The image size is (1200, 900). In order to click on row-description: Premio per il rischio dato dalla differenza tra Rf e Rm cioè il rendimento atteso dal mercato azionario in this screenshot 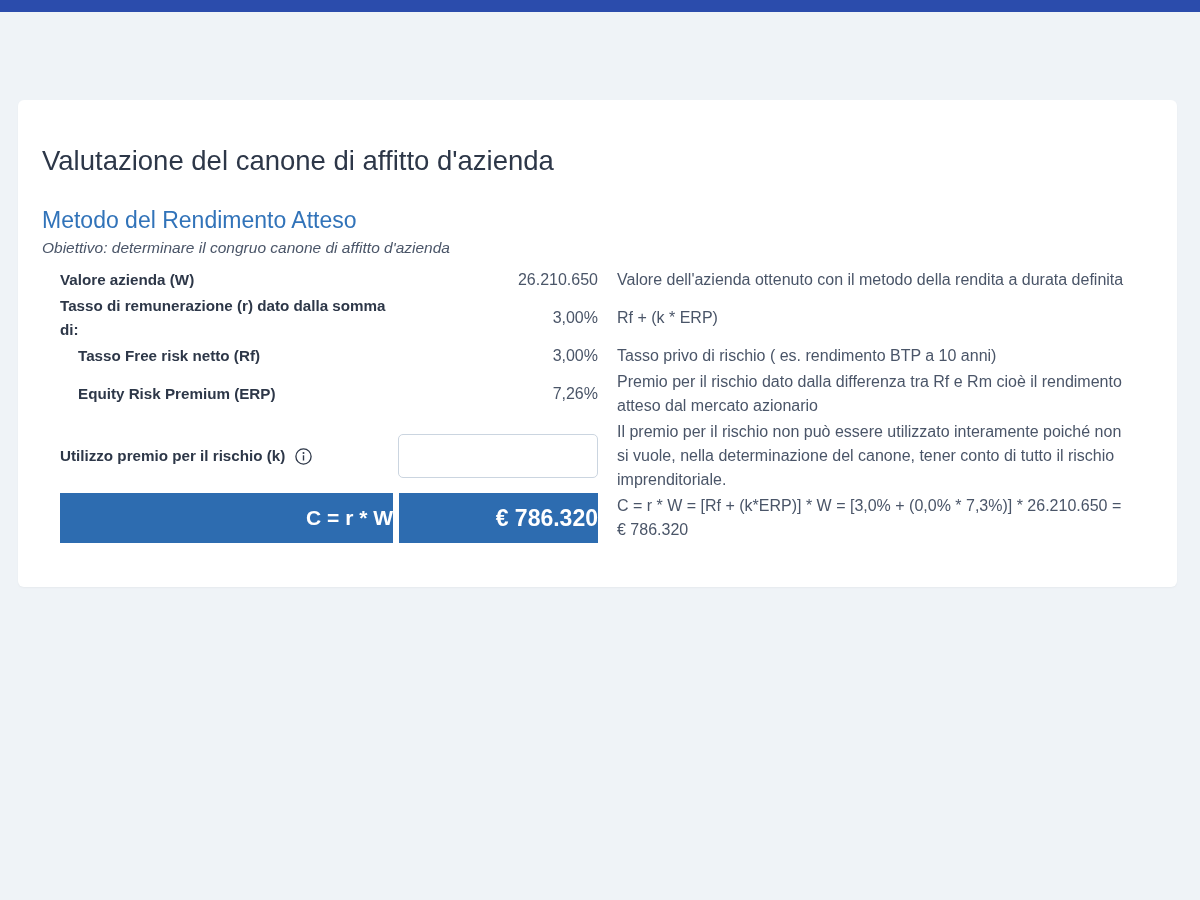, I will do `click(870, 394)`.